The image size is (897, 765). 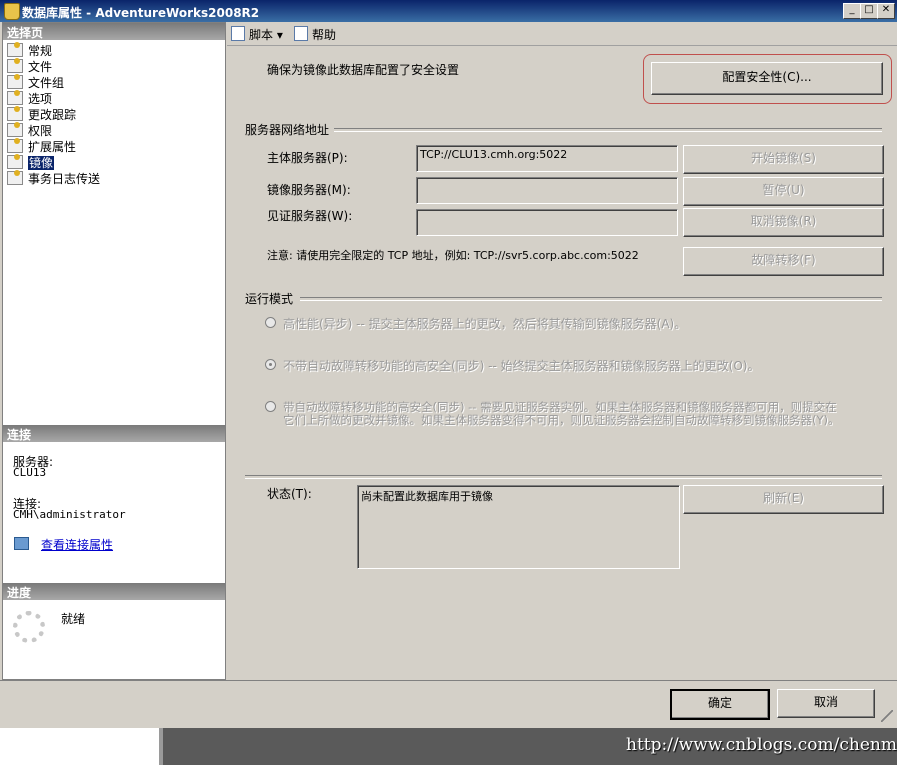 What do you see at coordinates (271, 298) in the screenshot?
I see `mode-group-title: 运行模式` at bounding box center [271, 298].